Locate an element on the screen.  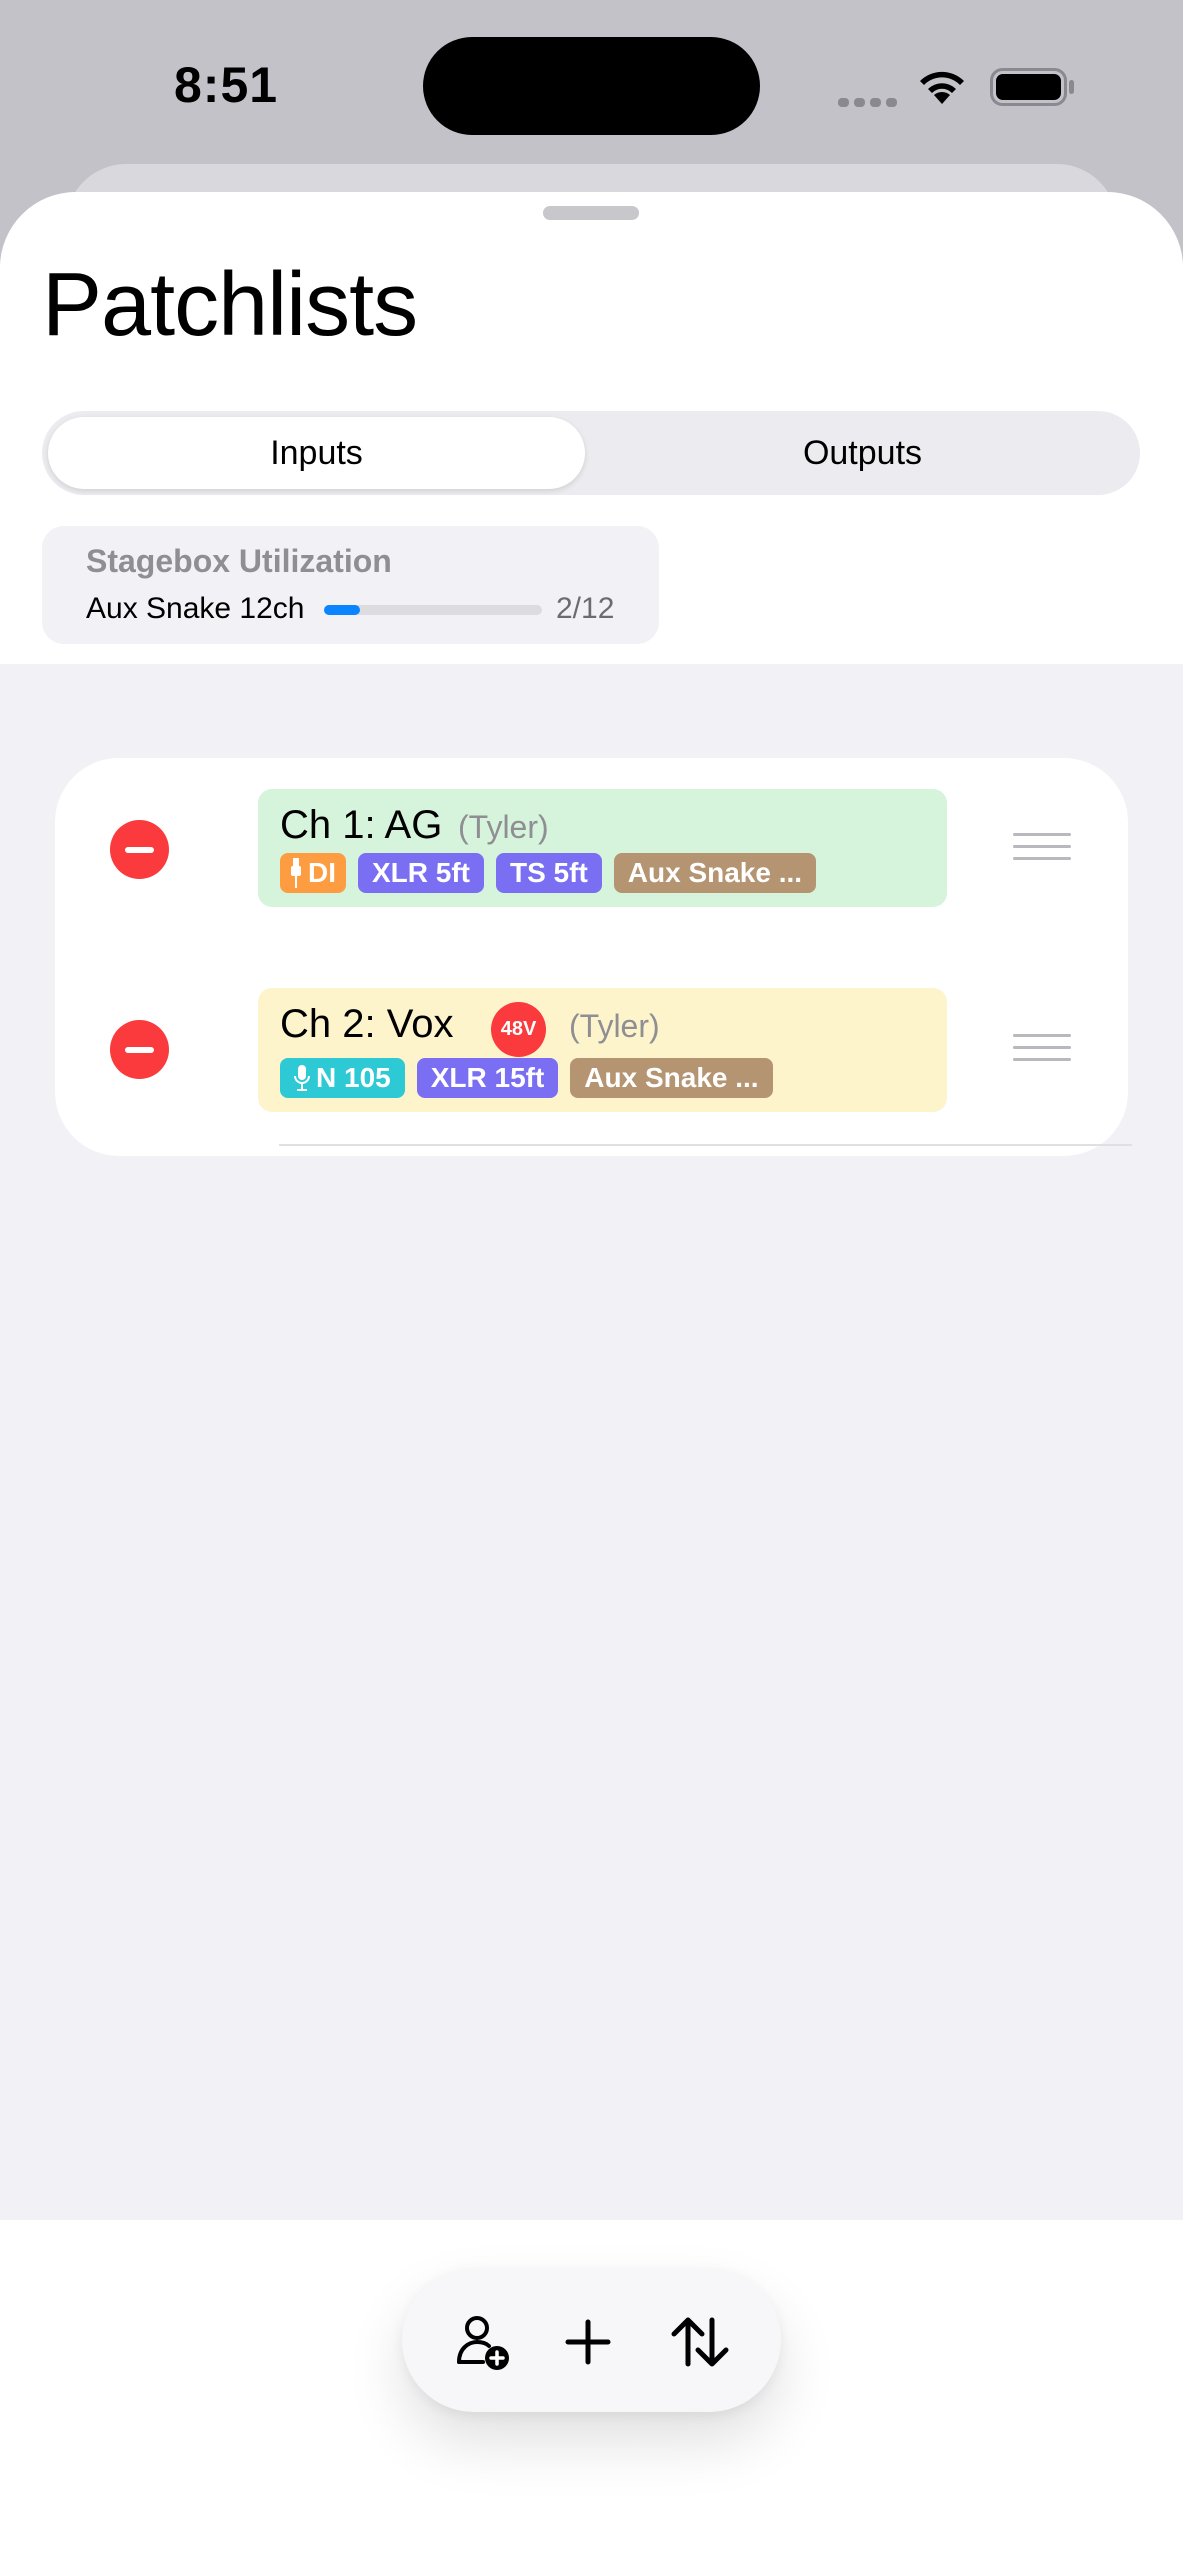
stagebox-utilization: Stagebox Utilization Aux Snake 12ch 2/12 is located at coordinates (350, 585).